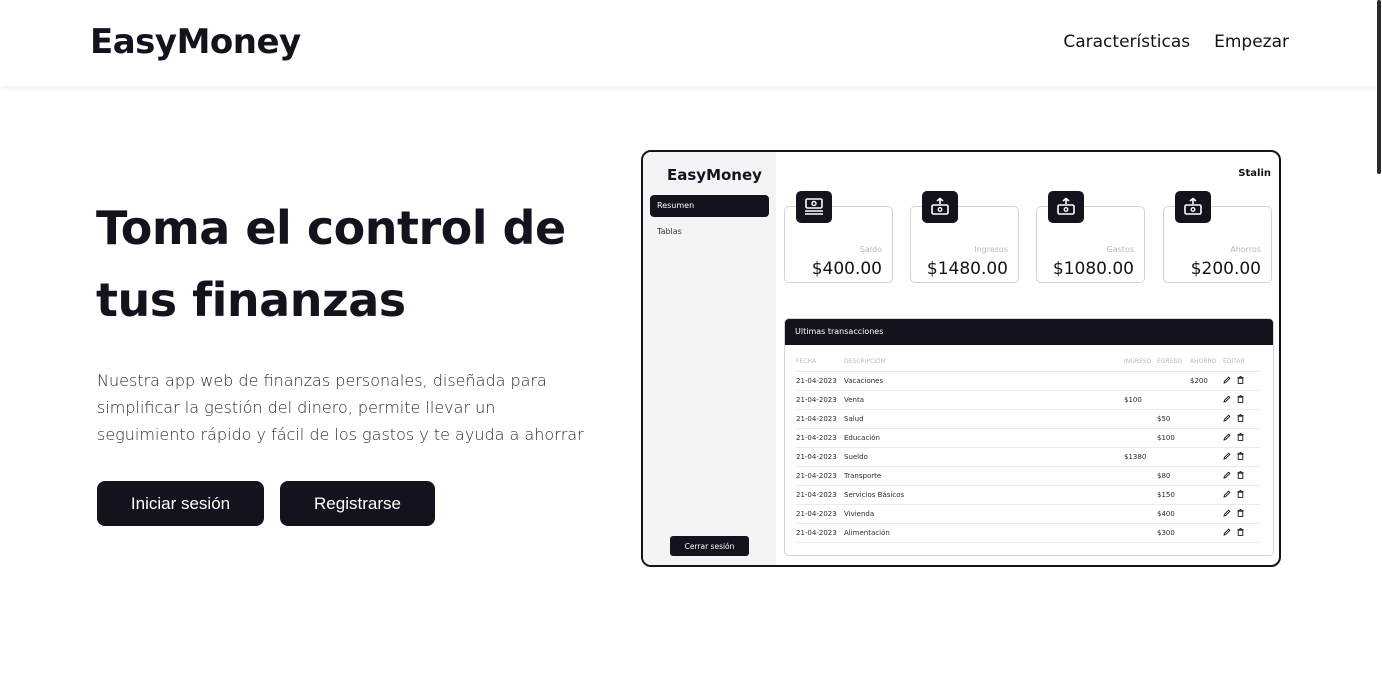  I want to click on nav-link-empezar: Empezar, so click(1251, 42).